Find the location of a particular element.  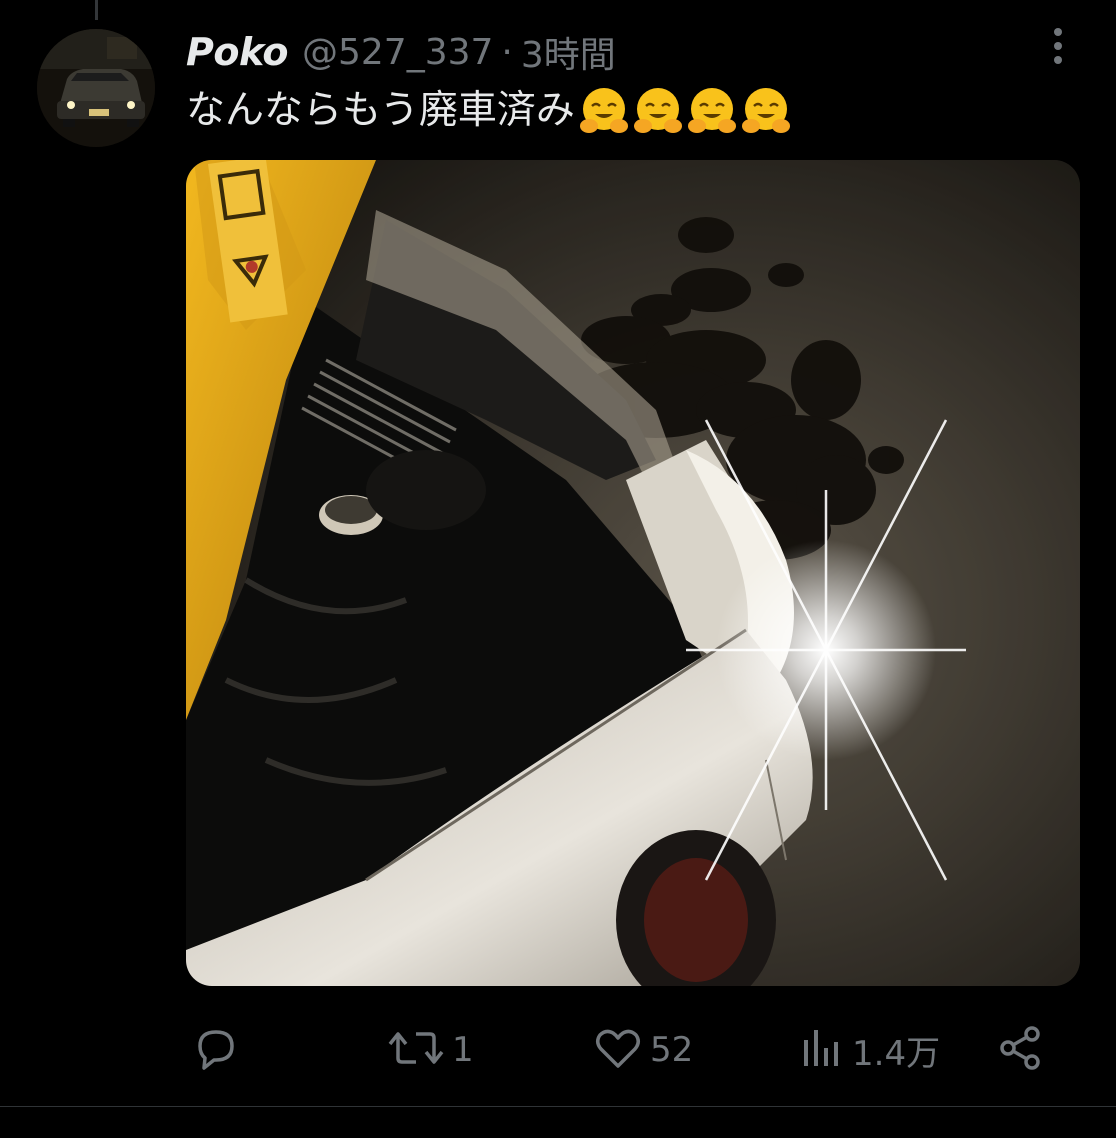

retweet-count: 1 is located at coordinates (463, 1050).